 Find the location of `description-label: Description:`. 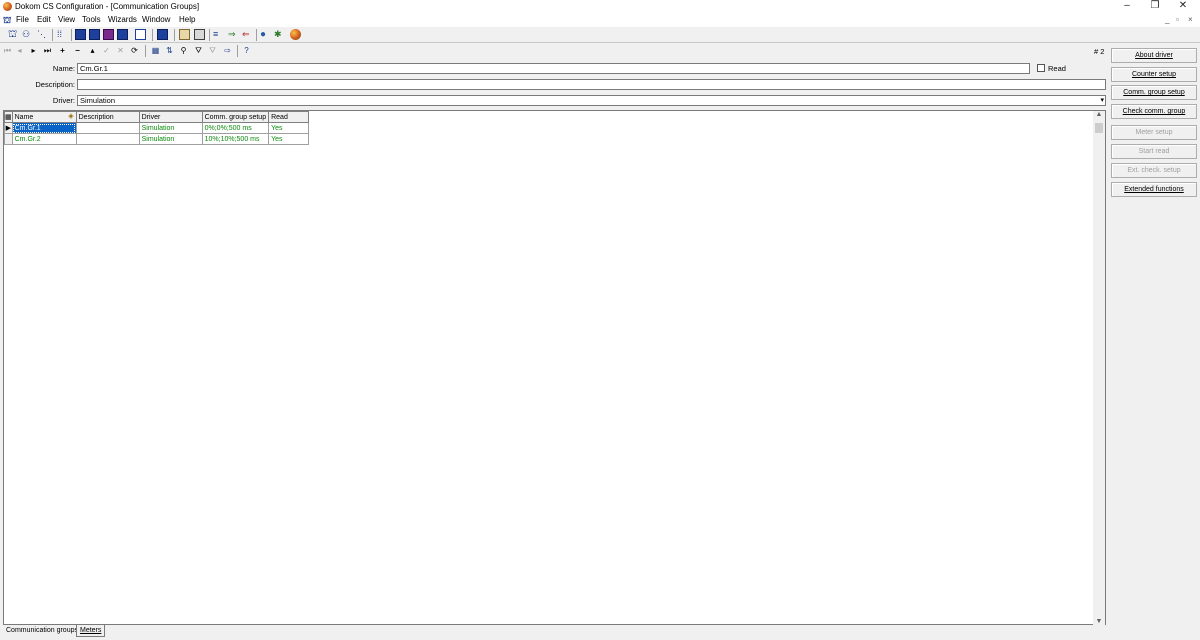

description-label: Description: is located at coordinates (55, 84).